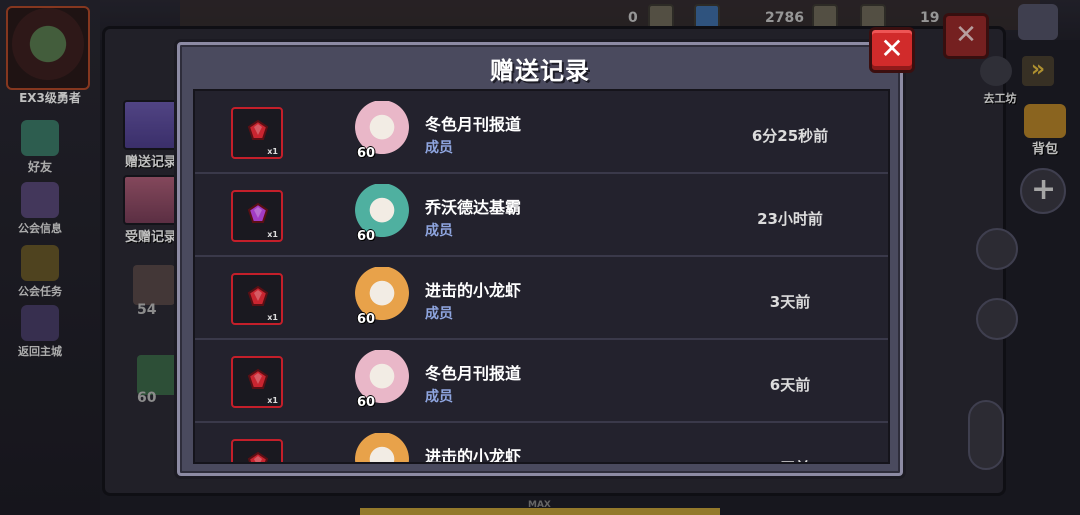  What do you see at coordinates (541, 298) in the screenshot?
I see `list-item: x1 60 进击的小龙虾 成员 3天前` at bounding box center [541, 298].